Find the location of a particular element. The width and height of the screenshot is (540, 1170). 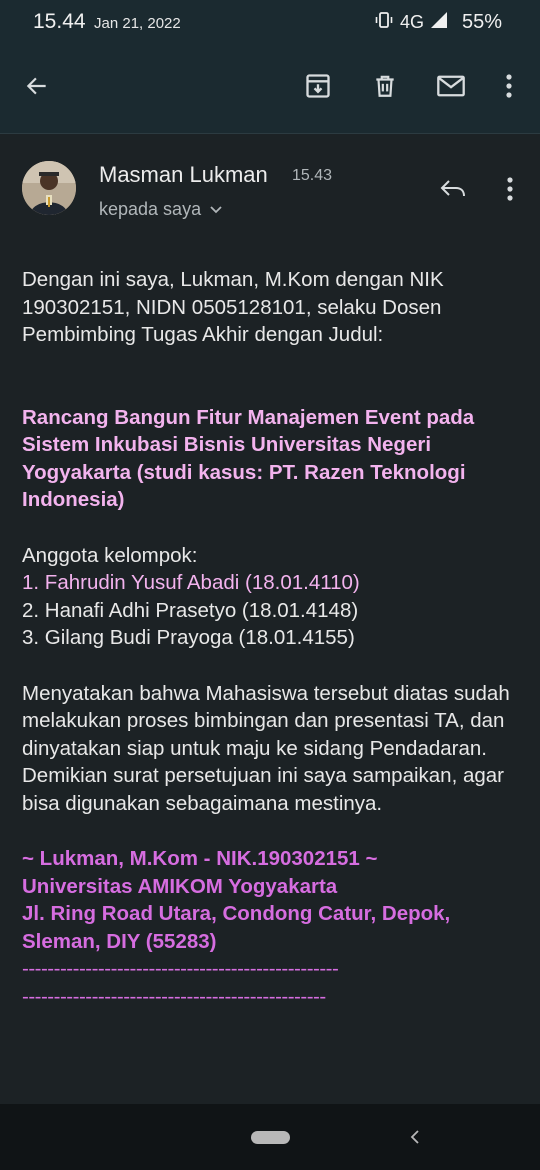

status-indicators: 4G 55% is located at coordinates (438, 22).